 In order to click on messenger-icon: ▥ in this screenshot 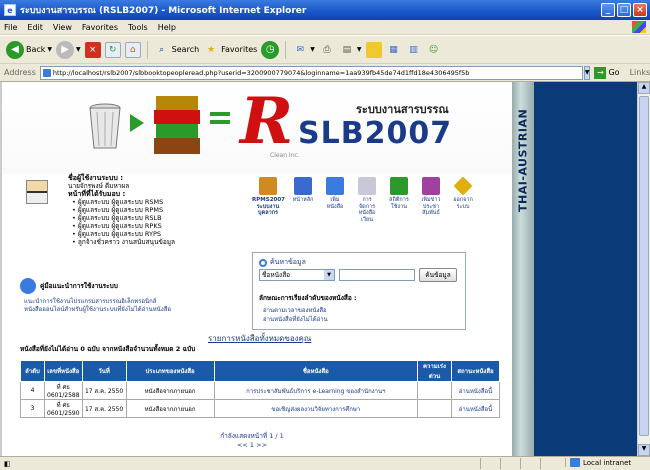, I will do `click(413, 49)`.